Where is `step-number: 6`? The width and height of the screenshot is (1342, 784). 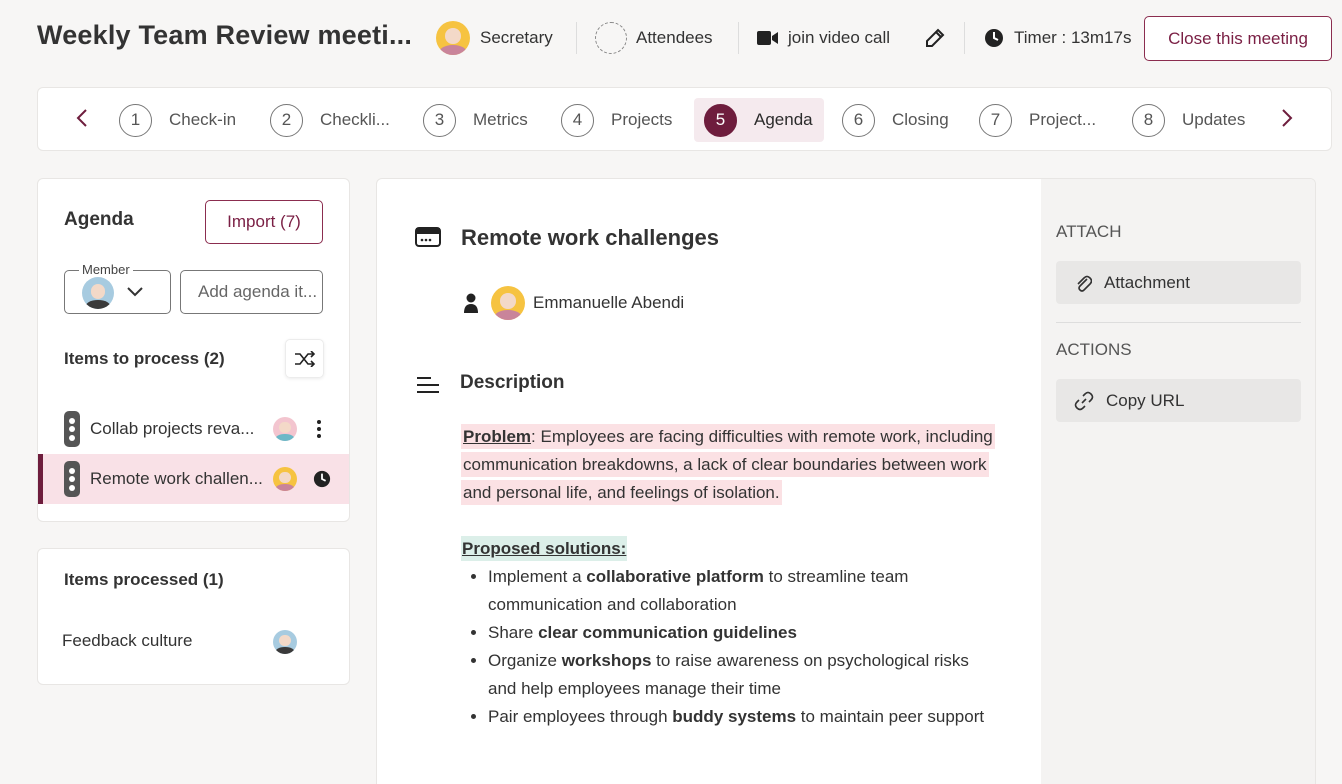 step-number: 6 is located at coordinates (858, 120).